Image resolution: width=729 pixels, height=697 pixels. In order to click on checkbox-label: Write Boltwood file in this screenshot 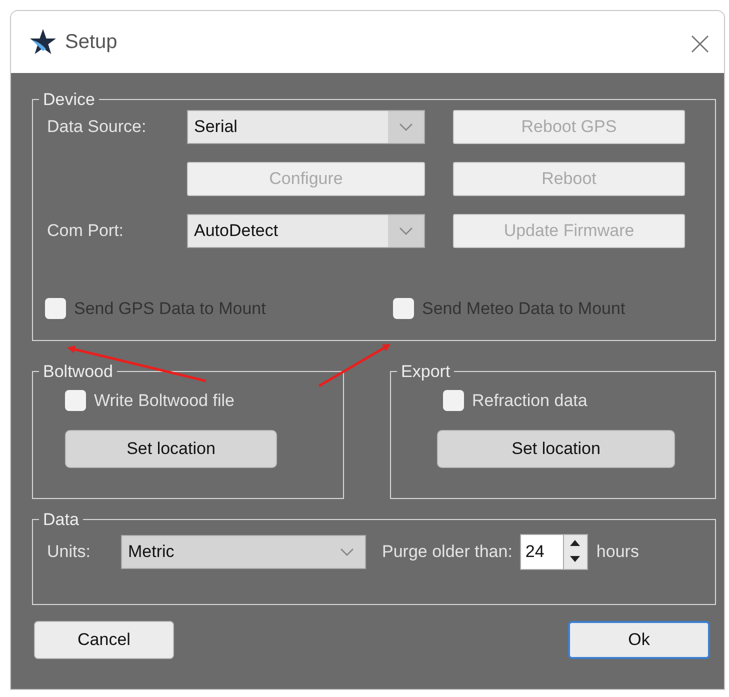, I will do `click(164, 401)`.